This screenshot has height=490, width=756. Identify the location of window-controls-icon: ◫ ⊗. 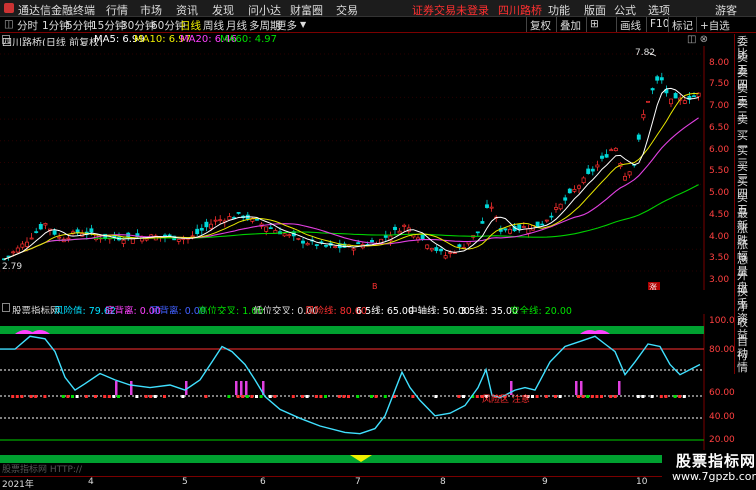
(697, 39).